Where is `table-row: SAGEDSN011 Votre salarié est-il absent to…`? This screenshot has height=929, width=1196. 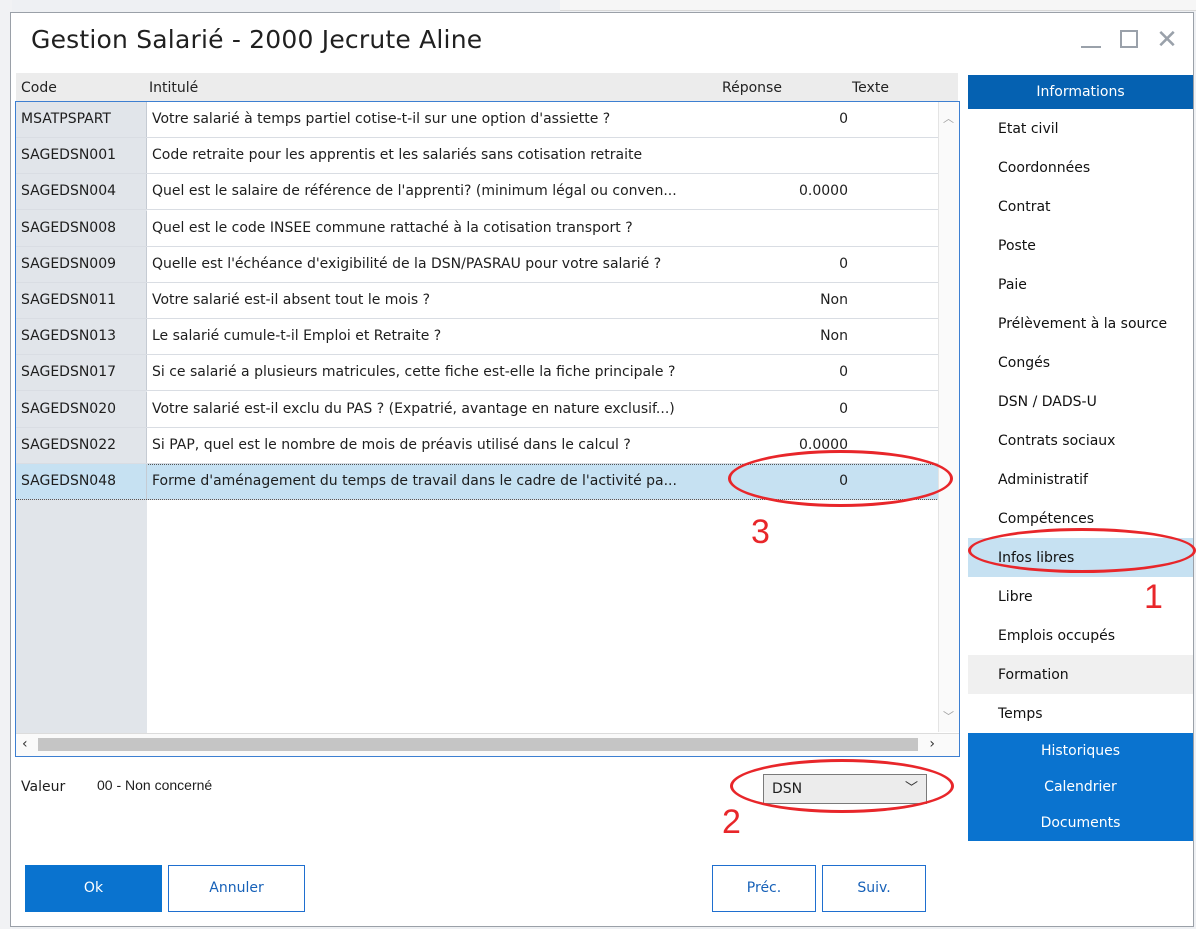 table-row: SAGEDSN011 Votre salarié est-il absent to… is located at coordinates (477, 301).